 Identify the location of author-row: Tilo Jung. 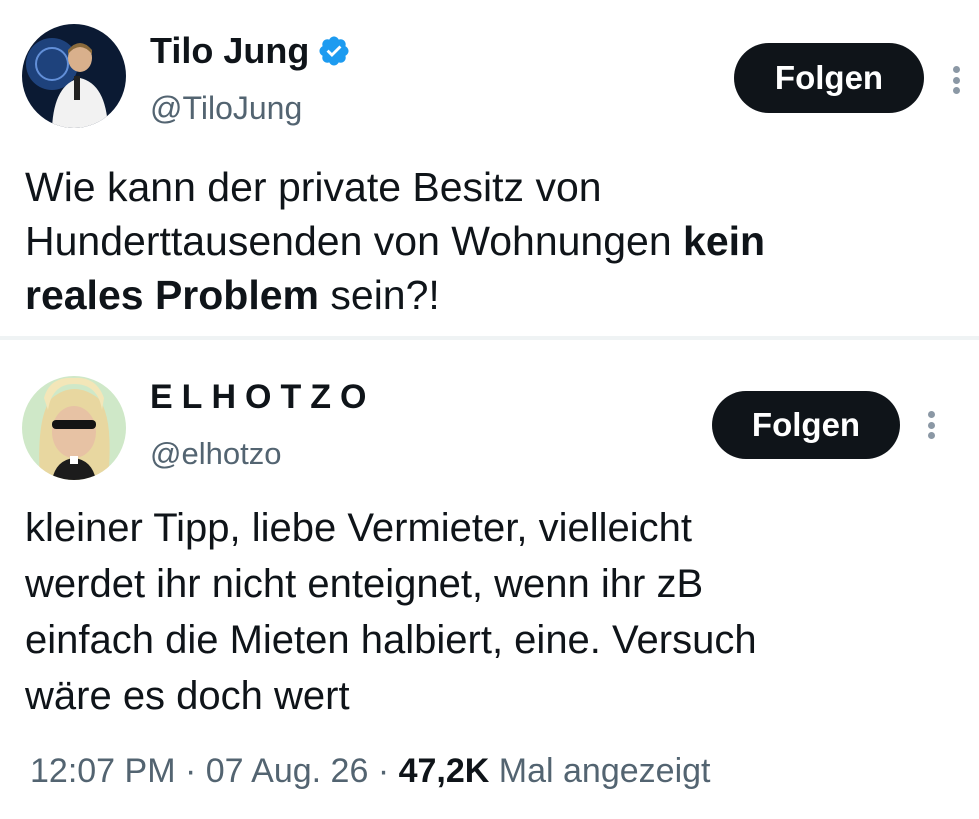
(250, 51).